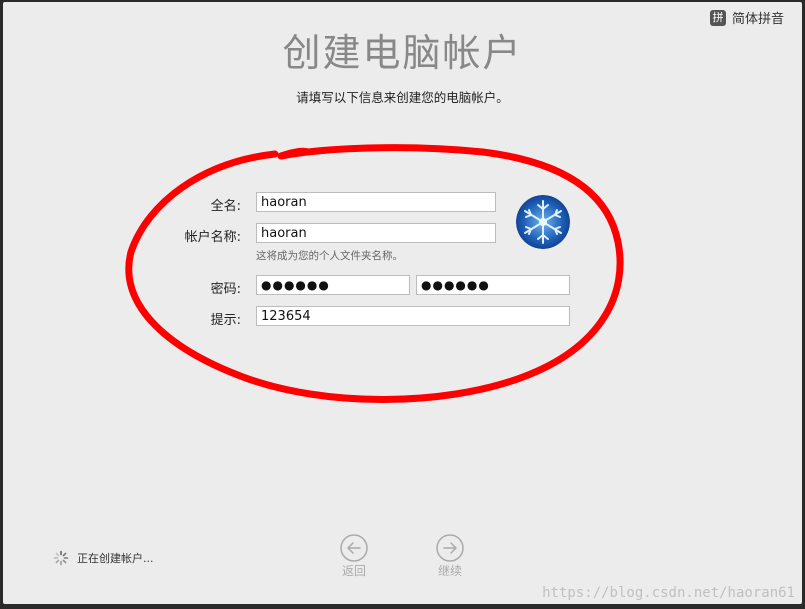 The image size is (805, 609). Describe the element at coordinates (402, 97) in the screenshot. I see `page-subtitle: 请填写以下信息来创建您的电脑帐户。` at that location.